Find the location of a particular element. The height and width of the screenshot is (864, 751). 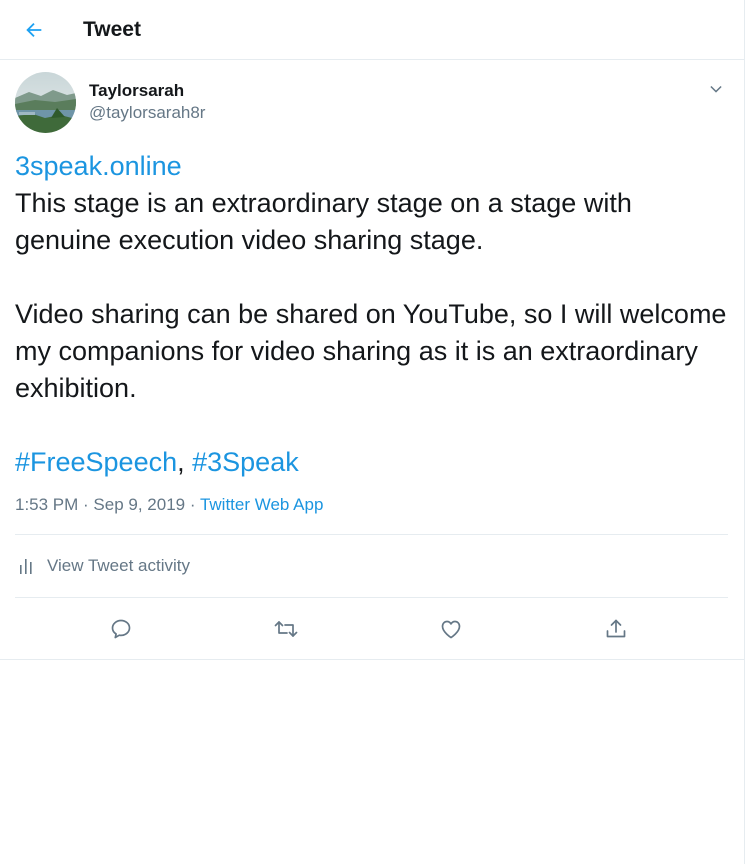

tweet-source: Twitter Web App is located at coordinates (261, 504).